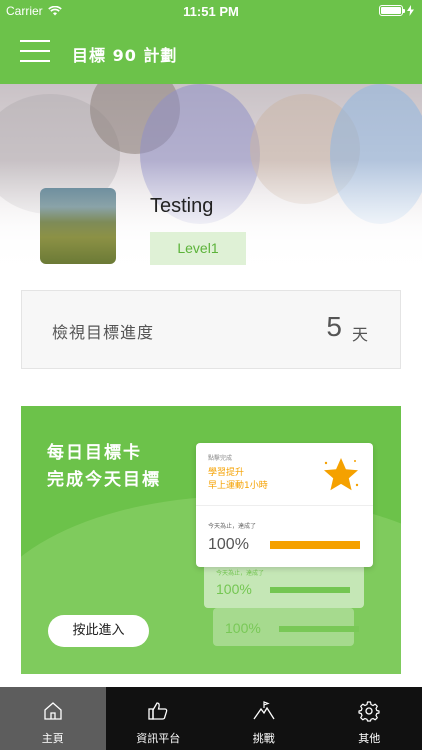 The image size is (422, 750). I want to click on goal-card-progress-bar, so click(315, 545).